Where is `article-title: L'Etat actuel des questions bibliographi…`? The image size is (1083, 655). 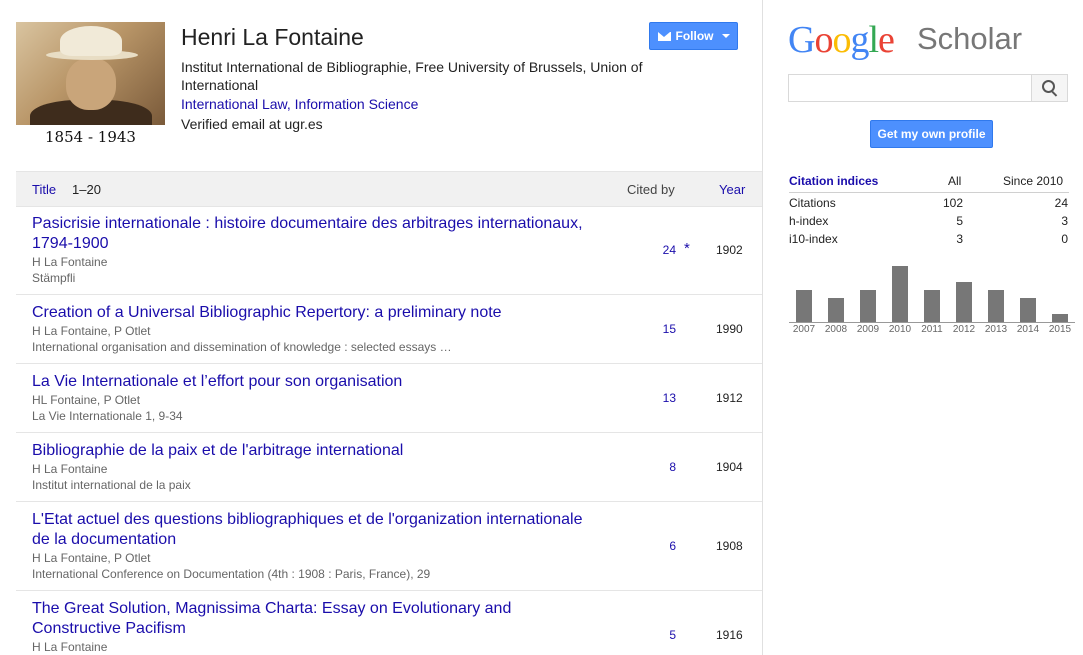 article-title: L'Etat actuel des questions bibliographi… is located at coordinates (317, 530).